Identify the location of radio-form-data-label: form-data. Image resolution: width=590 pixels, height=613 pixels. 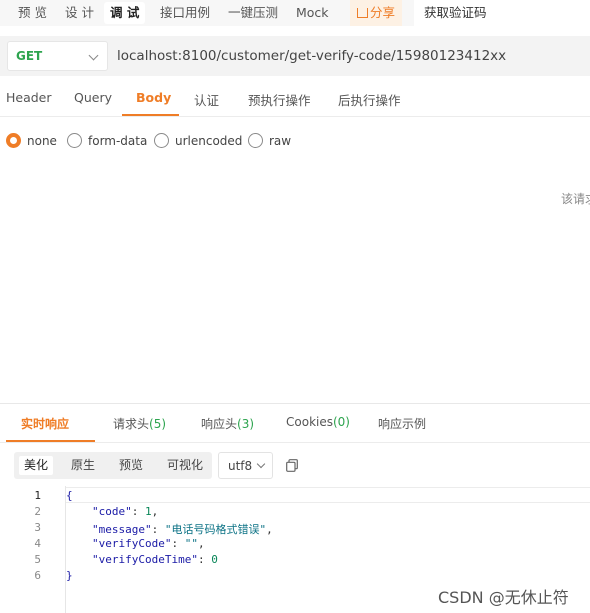
(118, 141).